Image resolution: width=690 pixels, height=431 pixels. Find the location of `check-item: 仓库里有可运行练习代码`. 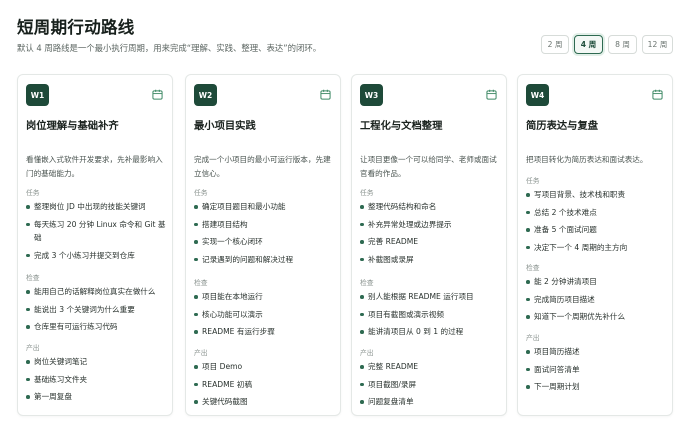

check-item: 仓库里有可运行练习代码 is located at coordinates (98, 327).